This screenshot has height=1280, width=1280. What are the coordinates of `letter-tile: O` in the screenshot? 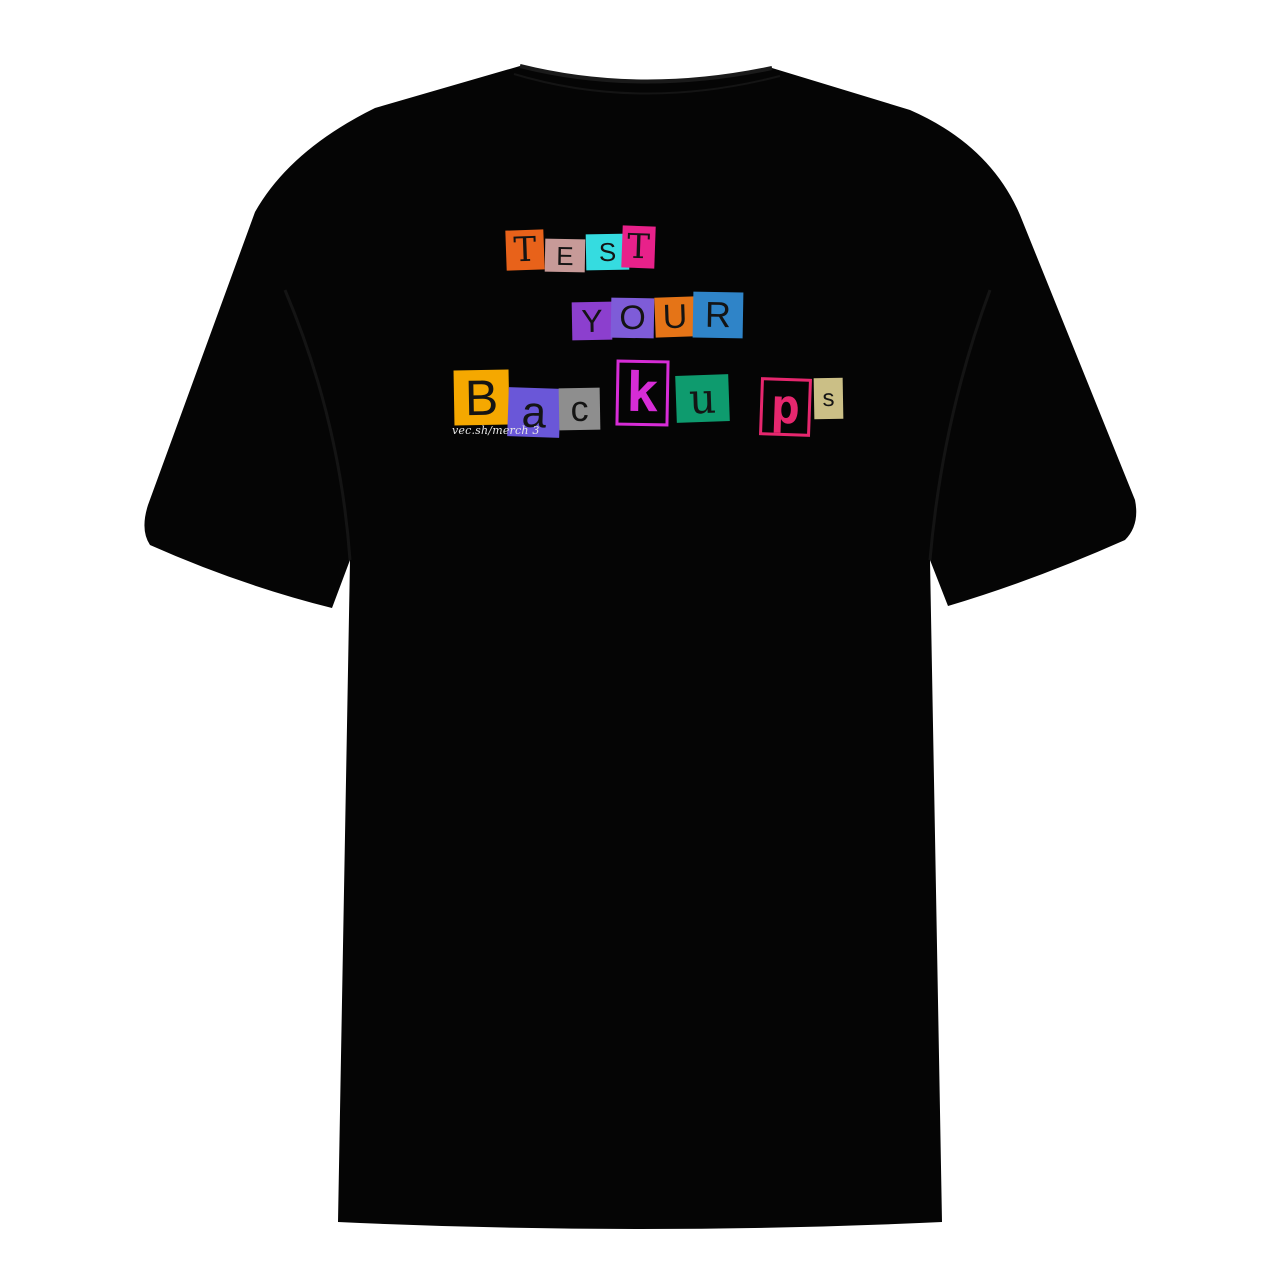 It's located at (632, 318).